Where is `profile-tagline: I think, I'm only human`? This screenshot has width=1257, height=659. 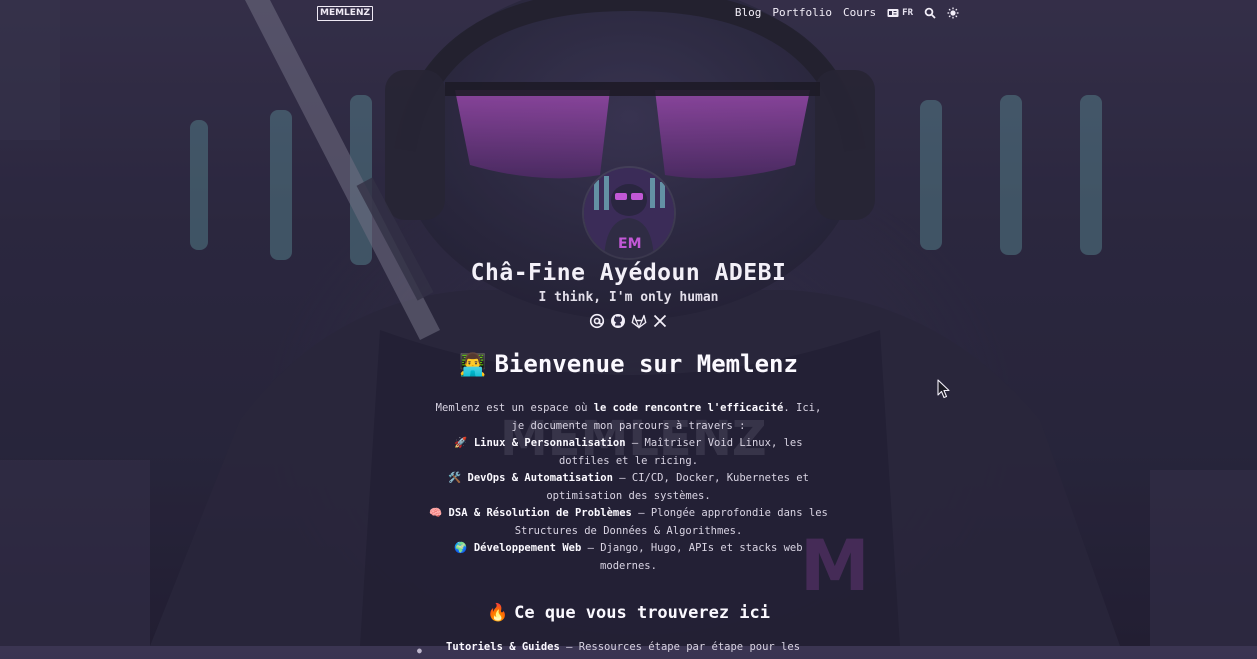
profile-tagline: I think, I'm only human is located at coordinates (628, 297).